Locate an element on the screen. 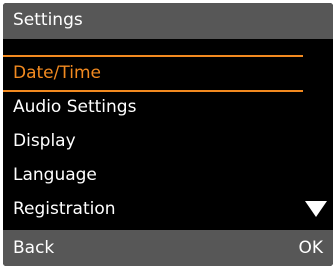 Image resolution: width=336 pixels, height=269 pixels. ok-button: OK is located at coordinates (310, 248).